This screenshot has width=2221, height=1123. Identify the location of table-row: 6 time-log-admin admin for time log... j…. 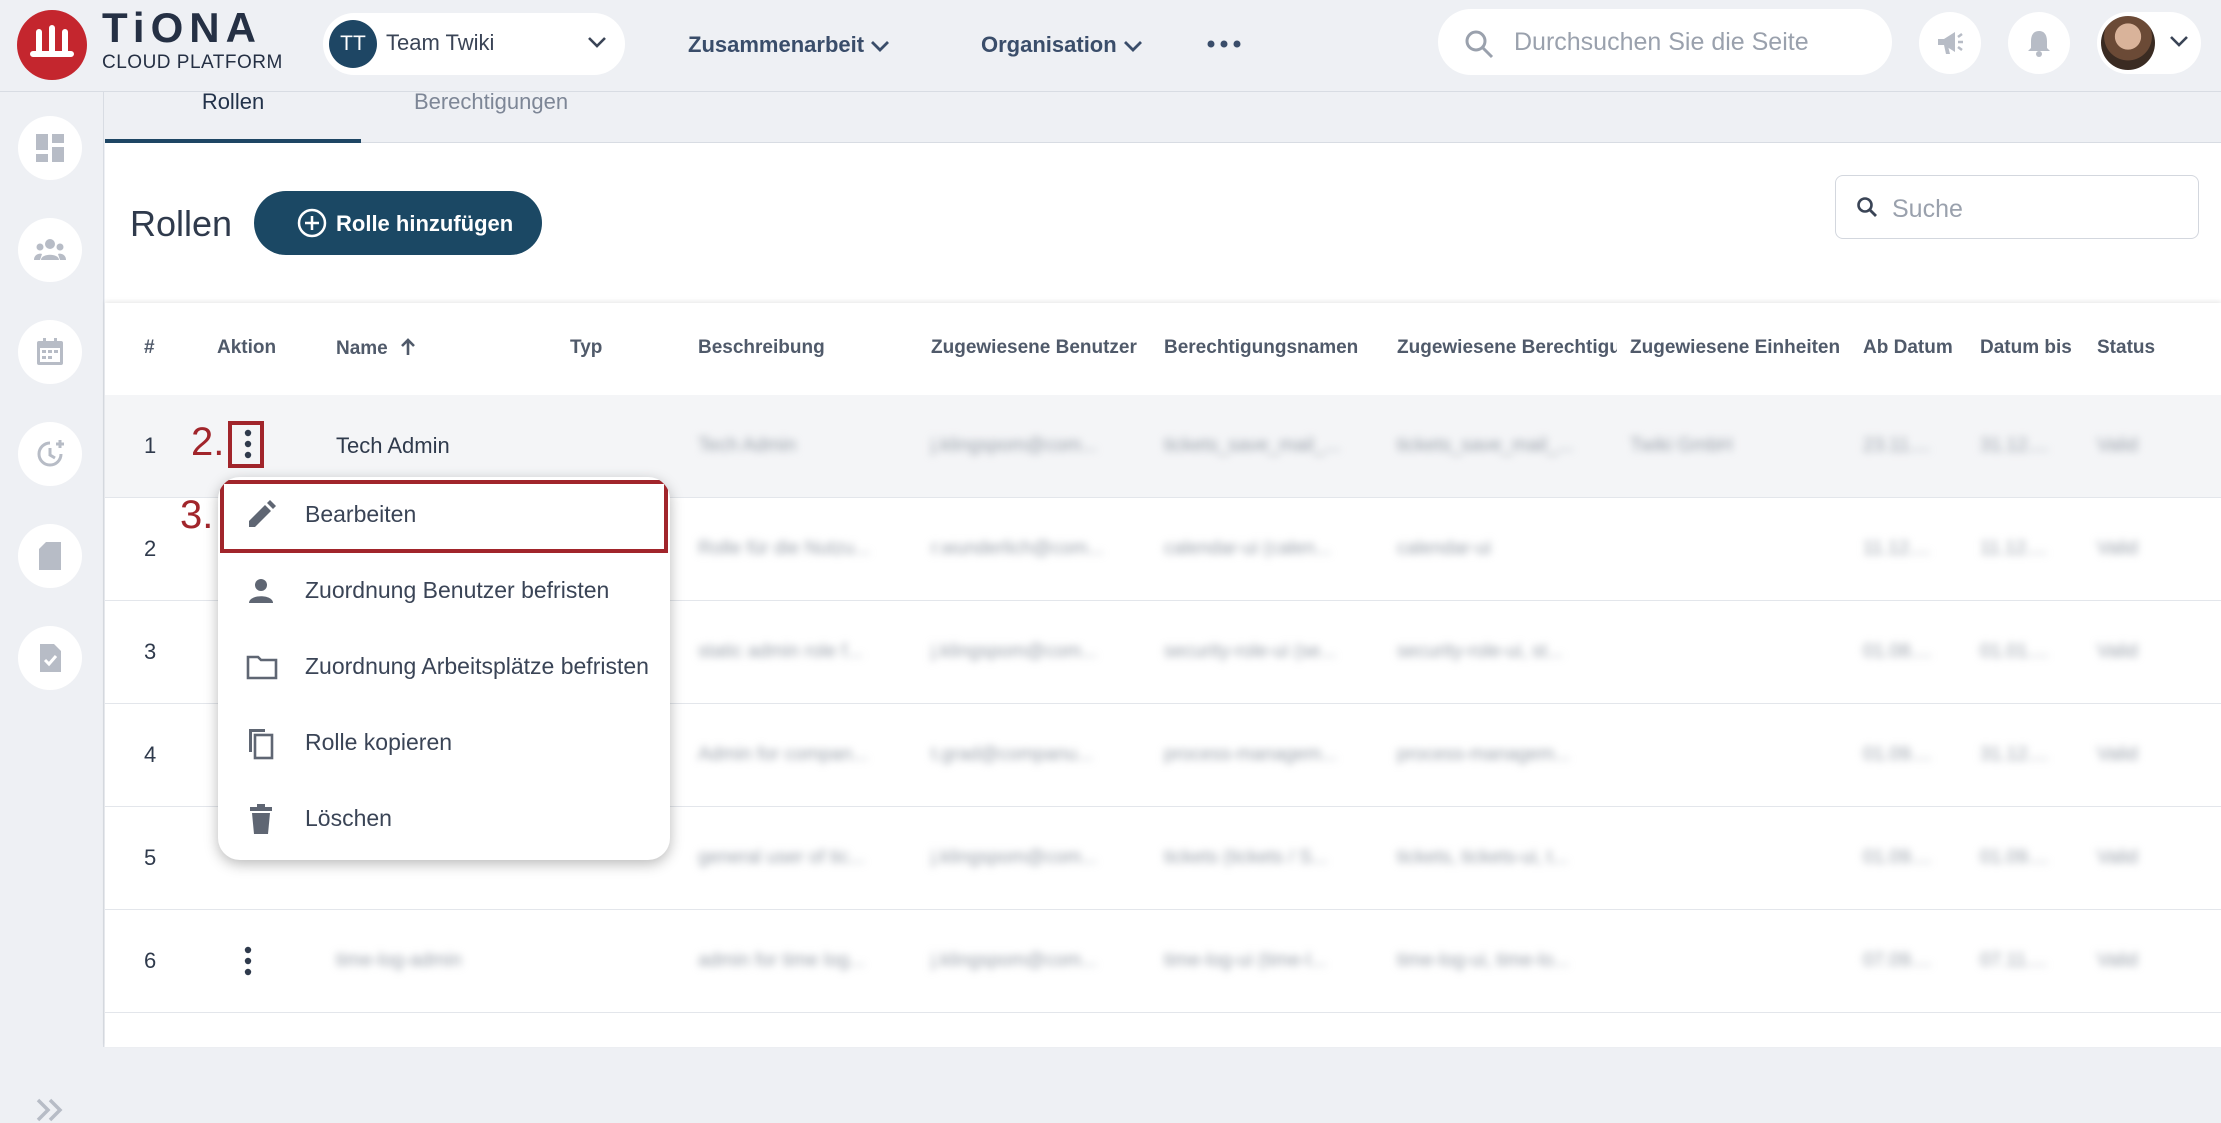
(1163, 961).